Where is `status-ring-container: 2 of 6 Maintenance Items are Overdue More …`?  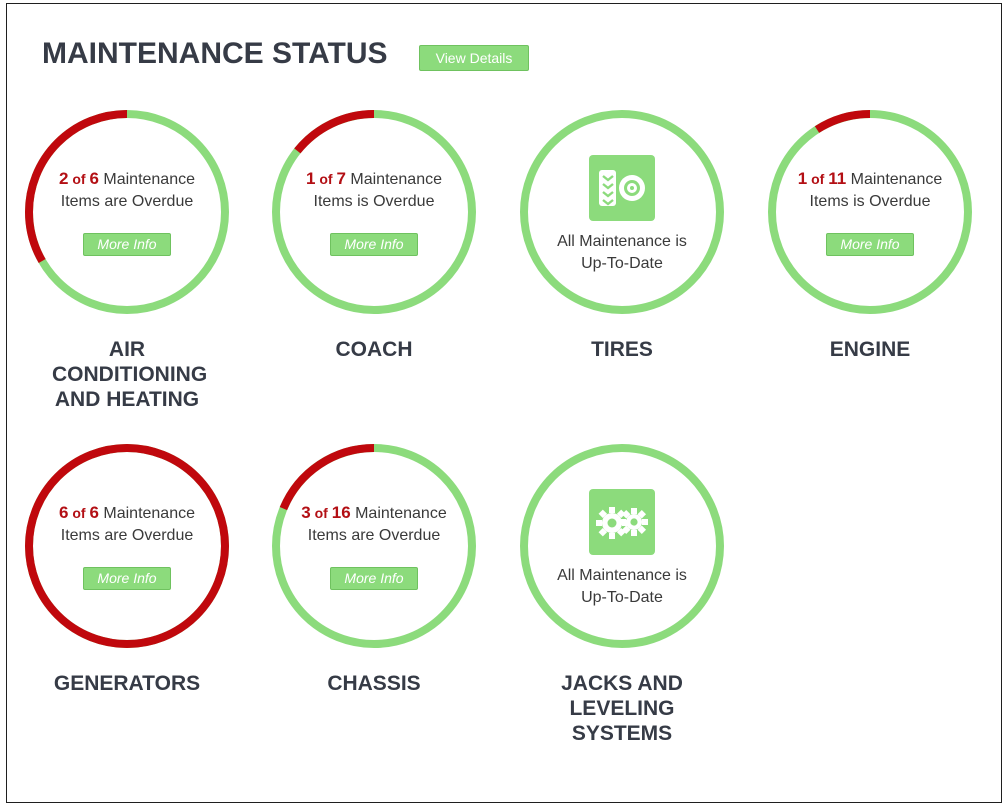 status-ring-container: 2 of 6 Maintenance Items are Overdue More … is located at coordinates (127, 212).